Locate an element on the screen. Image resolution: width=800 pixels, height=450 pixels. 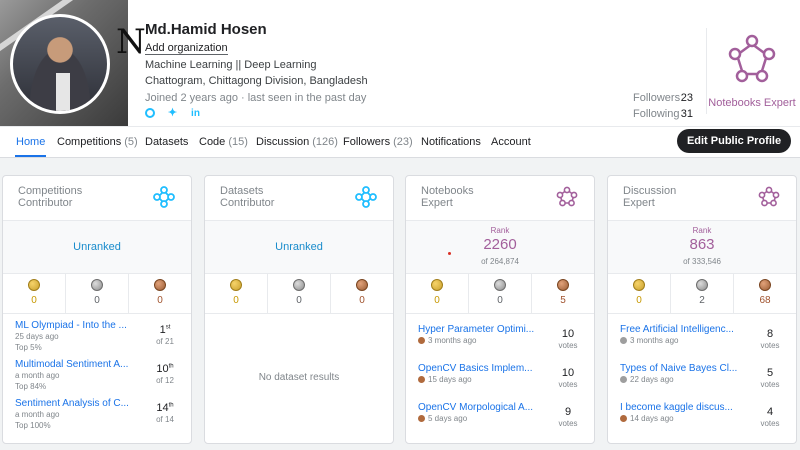
card-title: Discussion Expert is located at coordinates (673, 197).